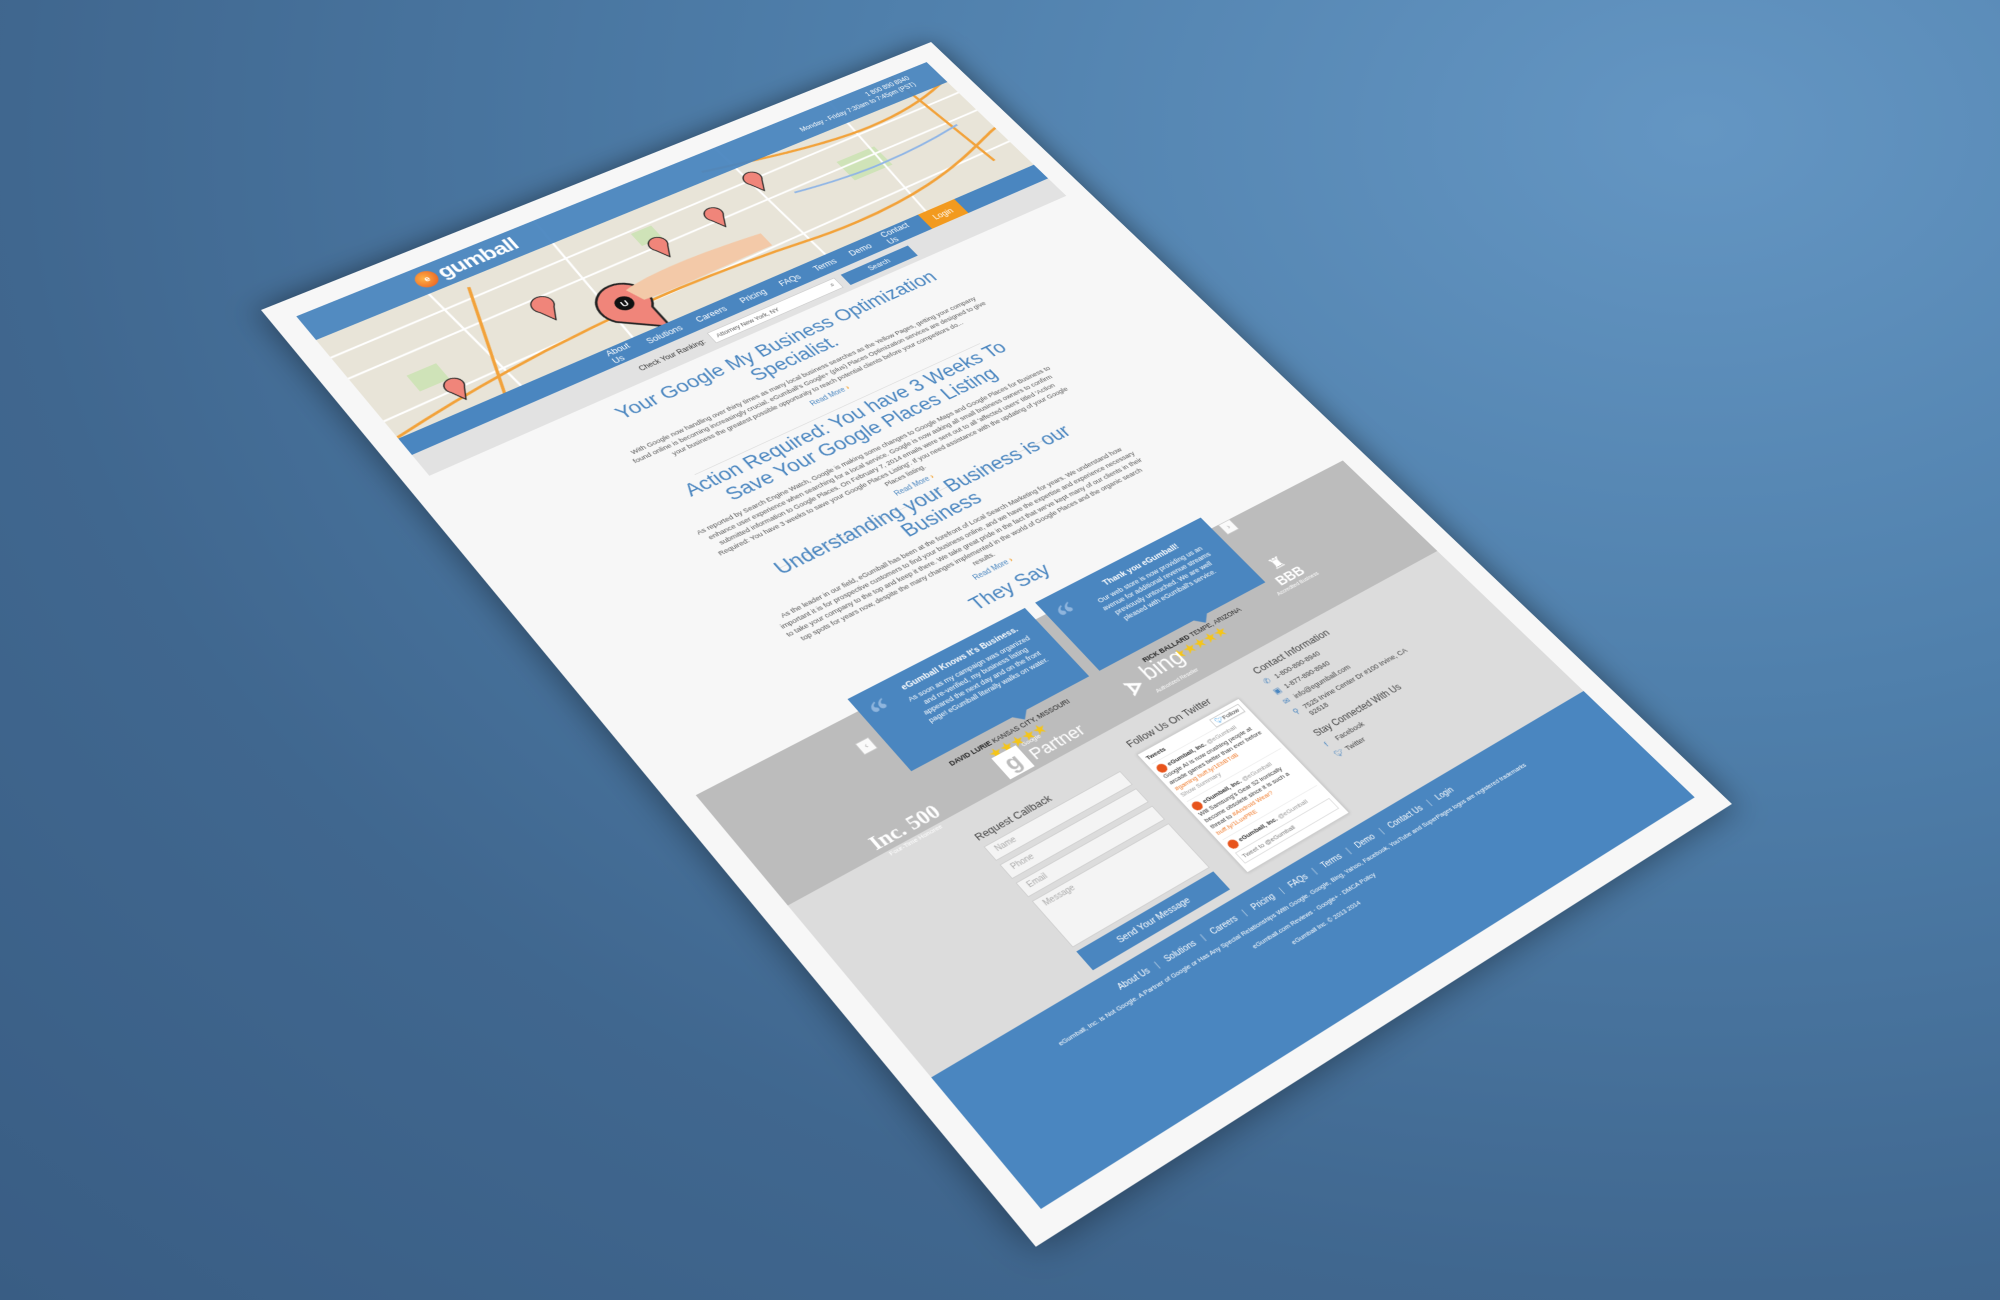 Image resolution: width=2000 pixels, height=1300 pixels. What do you see at coordinates (1365, 842) in the screenshot?
I see `footer-link: Demo` at bounding box center [1365, 842].